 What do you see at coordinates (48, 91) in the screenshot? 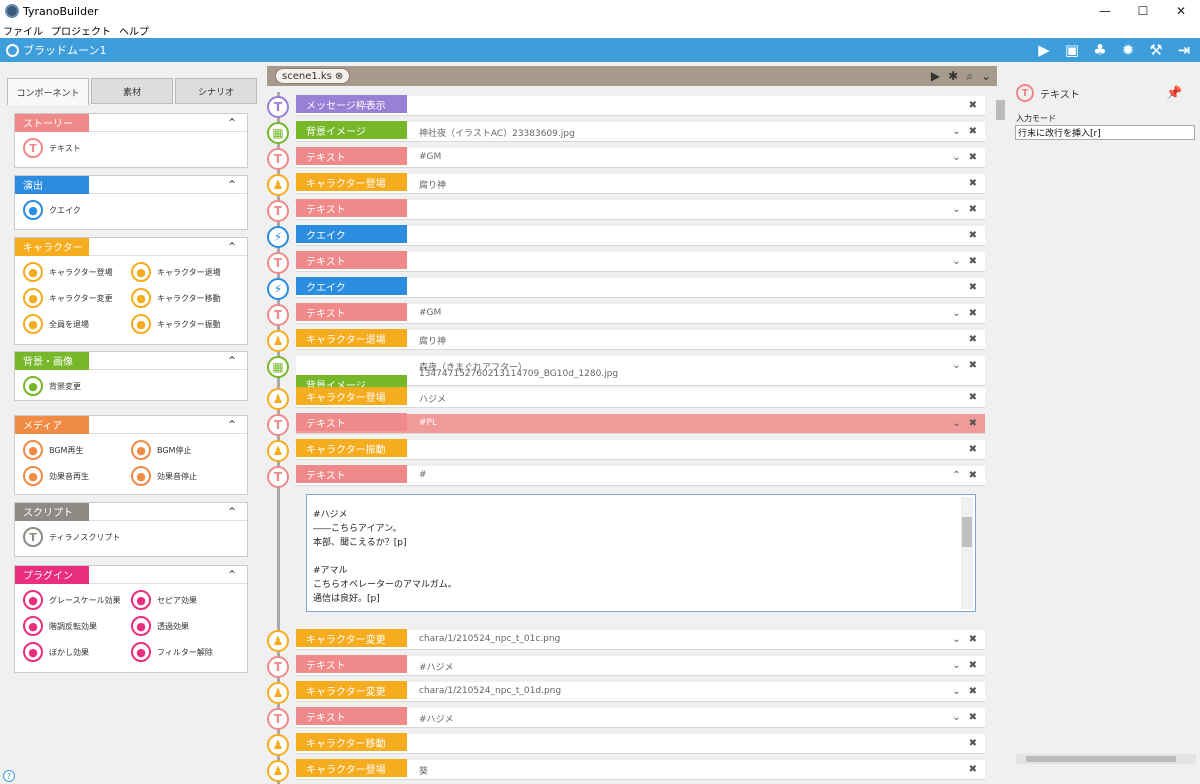
I see `tab-components: コンポーネント` at bounding box center [48, 91].